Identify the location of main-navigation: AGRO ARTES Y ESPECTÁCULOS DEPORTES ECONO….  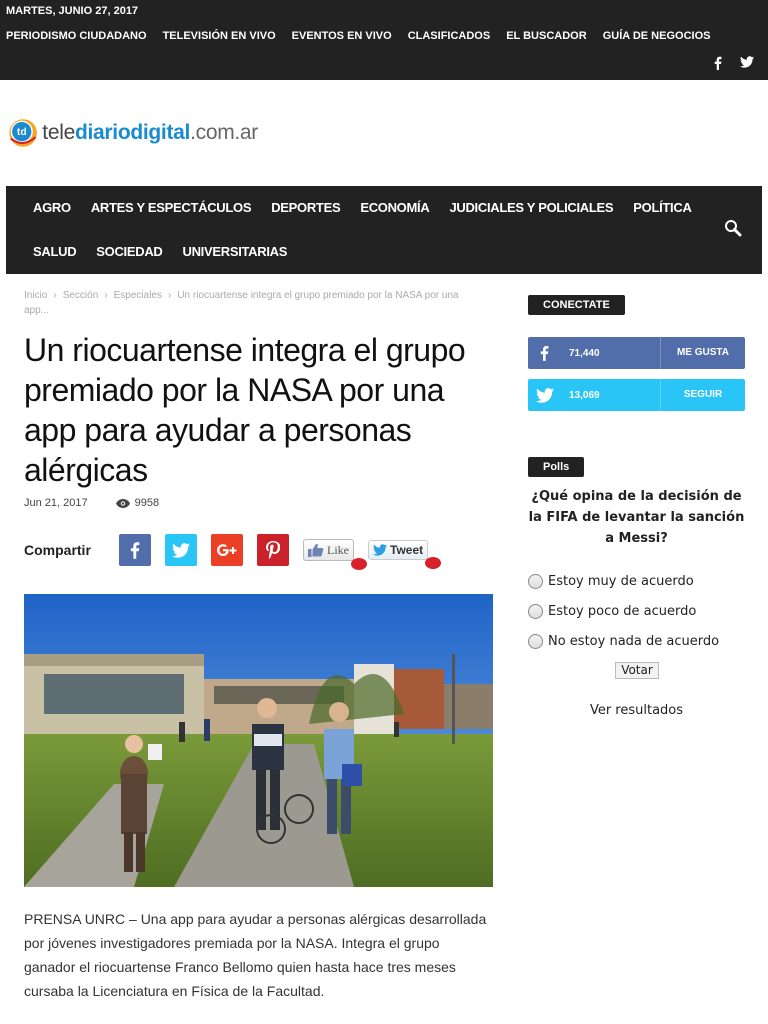
(384, 230).